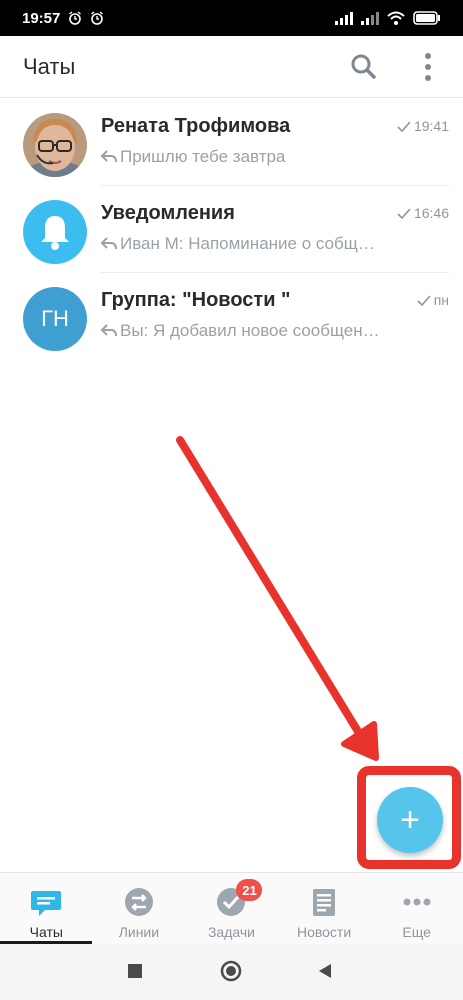 The image size is (463, 1000). Describe the element at coordinates (396, 18) in the screenshot. I see `wifi-icon` at that location.